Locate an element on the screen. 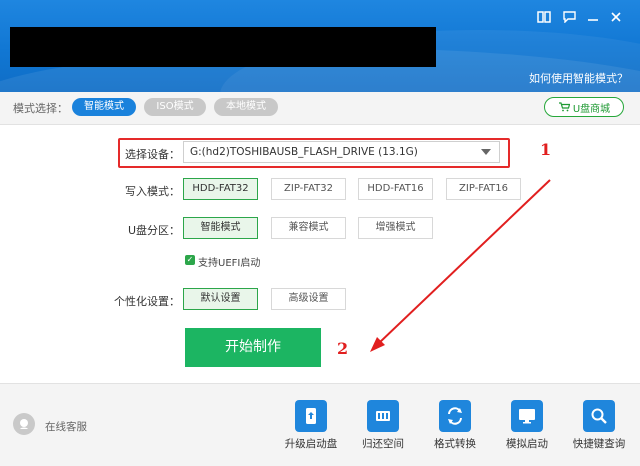 Image resolution: width=640 pixels, height=466 pixels. tool-label: 升级启动盘 is located at coordinates (311, 444).